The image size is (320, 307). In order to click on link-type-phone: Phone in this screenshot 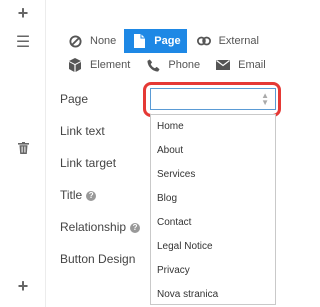, I will do `click(172, 65)`.